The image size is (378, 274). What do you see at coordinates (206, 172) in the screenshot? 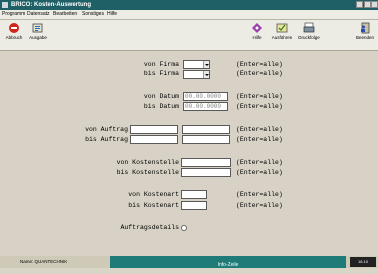
I see `bis-kostenstelle-input` at bounding box center [206, 172].